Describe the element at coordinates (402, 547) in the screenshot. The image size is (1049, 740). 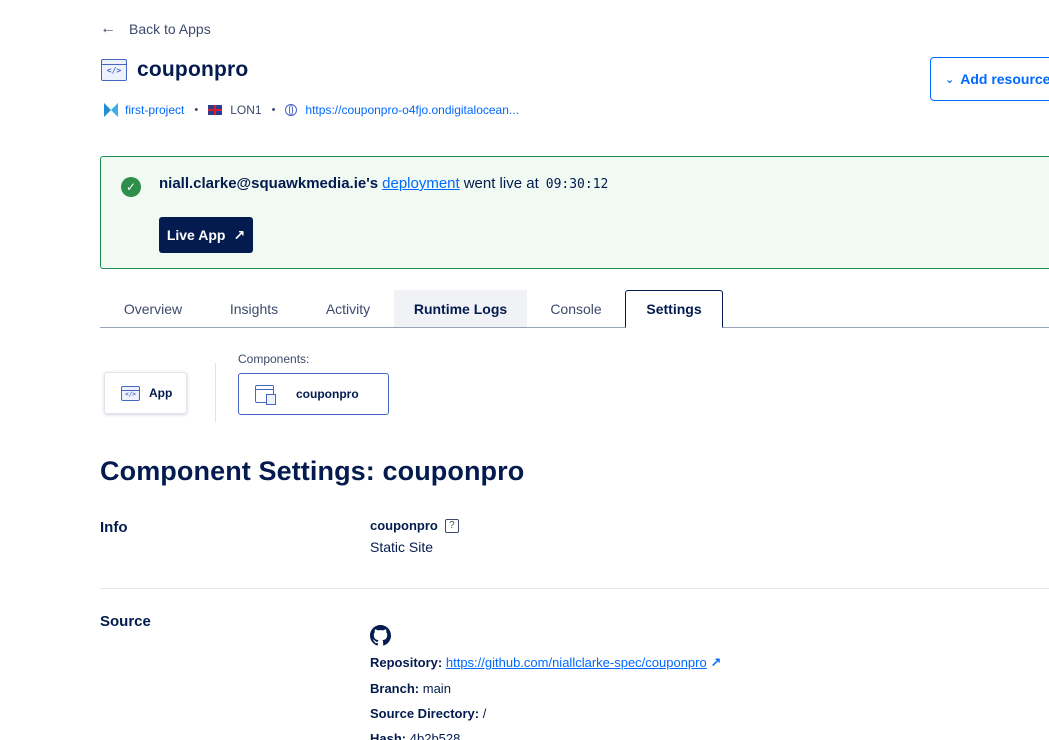
I see `component-type: Static Site` at that location.